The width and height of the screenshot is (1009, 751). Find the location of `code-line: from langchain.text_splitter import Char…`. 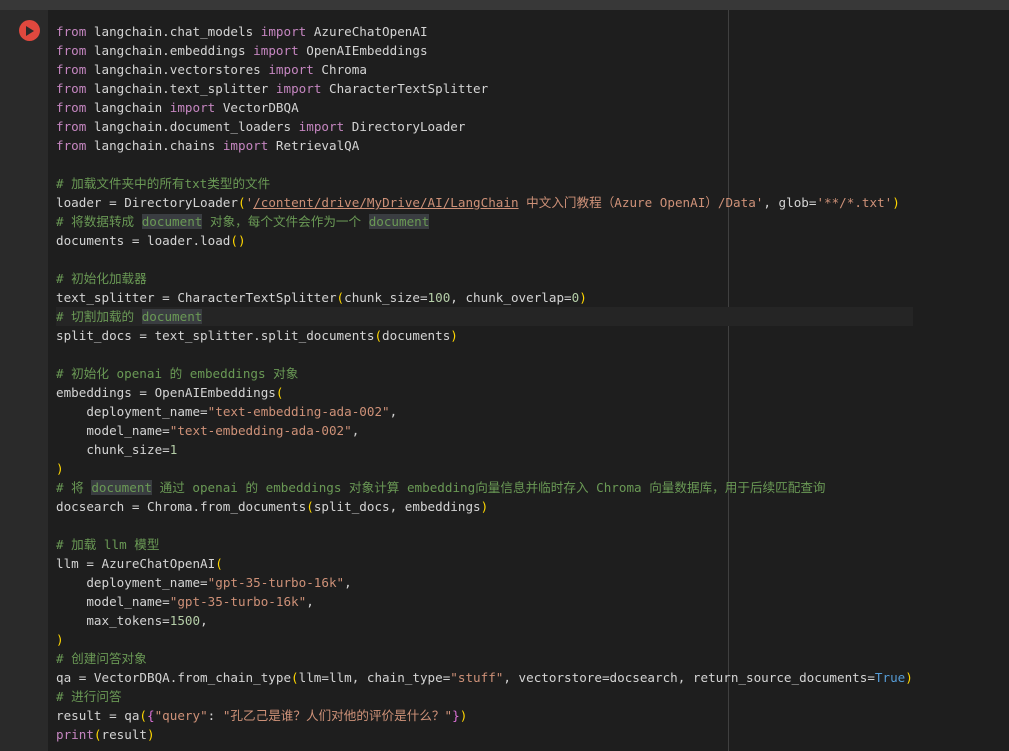

code-line: from langchain.text_splitter import Char… is located at coordinates (484, 88).